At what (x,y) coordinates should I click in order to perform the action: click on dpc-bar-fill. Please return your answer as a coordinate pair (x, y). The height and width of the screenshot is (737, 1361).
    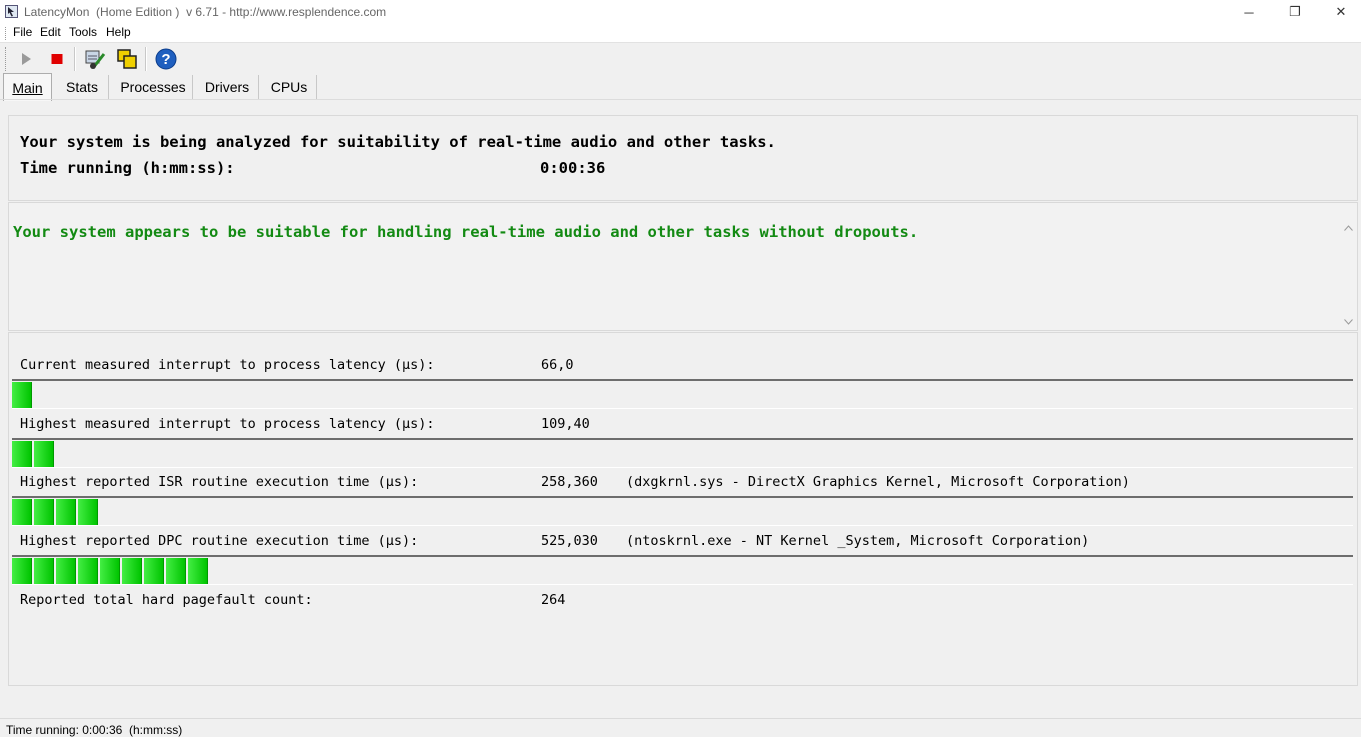
    Looking at the image, I should click on (111, 571).